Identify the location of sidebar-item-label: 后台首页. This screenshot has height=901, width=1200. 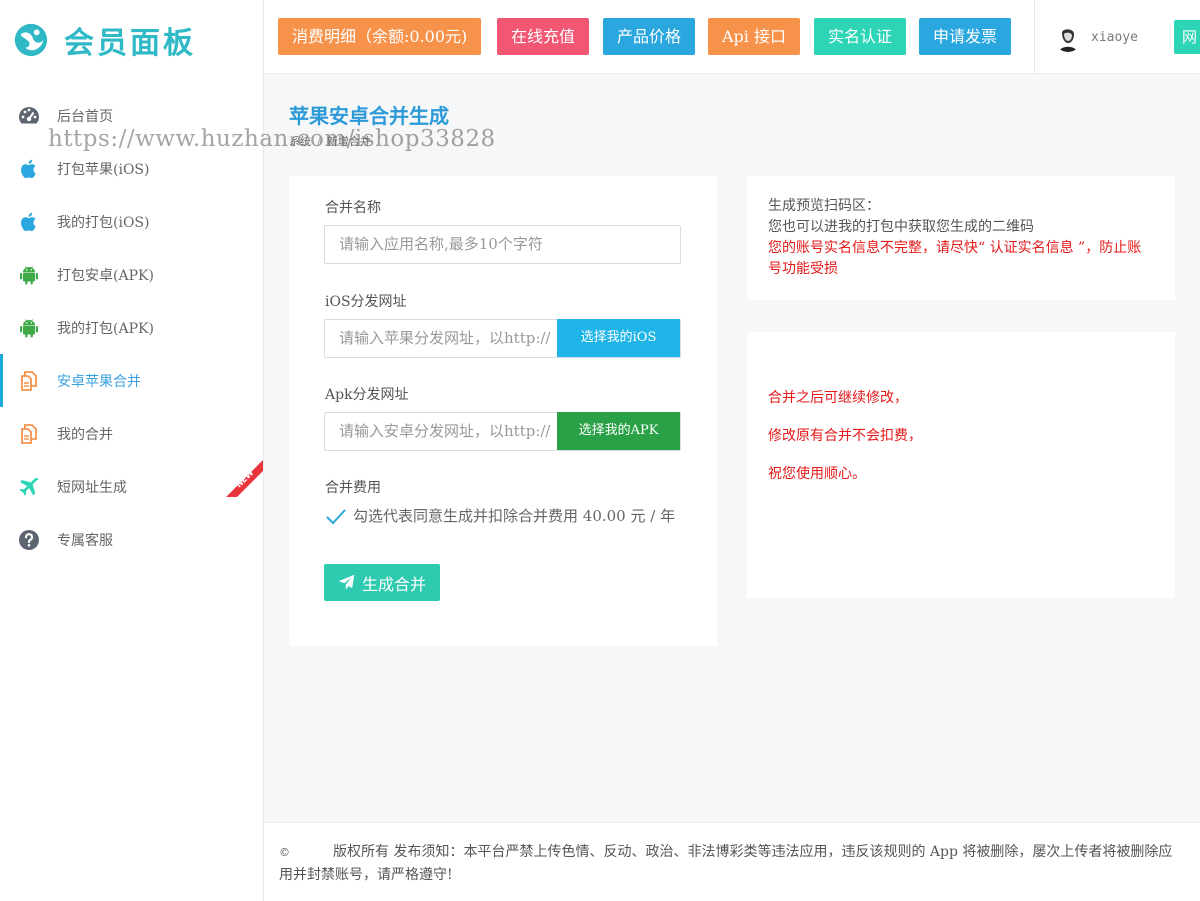
(85, 116).